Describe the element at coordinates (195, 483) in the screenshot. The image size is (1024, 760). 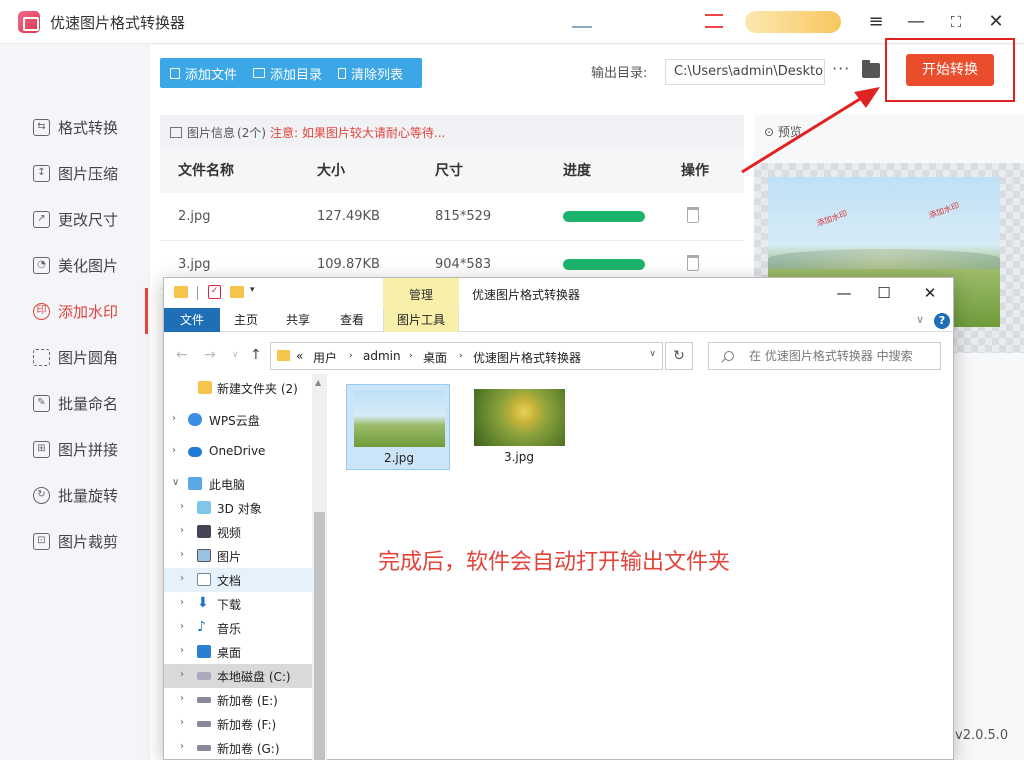
I see `computer-icon` at that location.